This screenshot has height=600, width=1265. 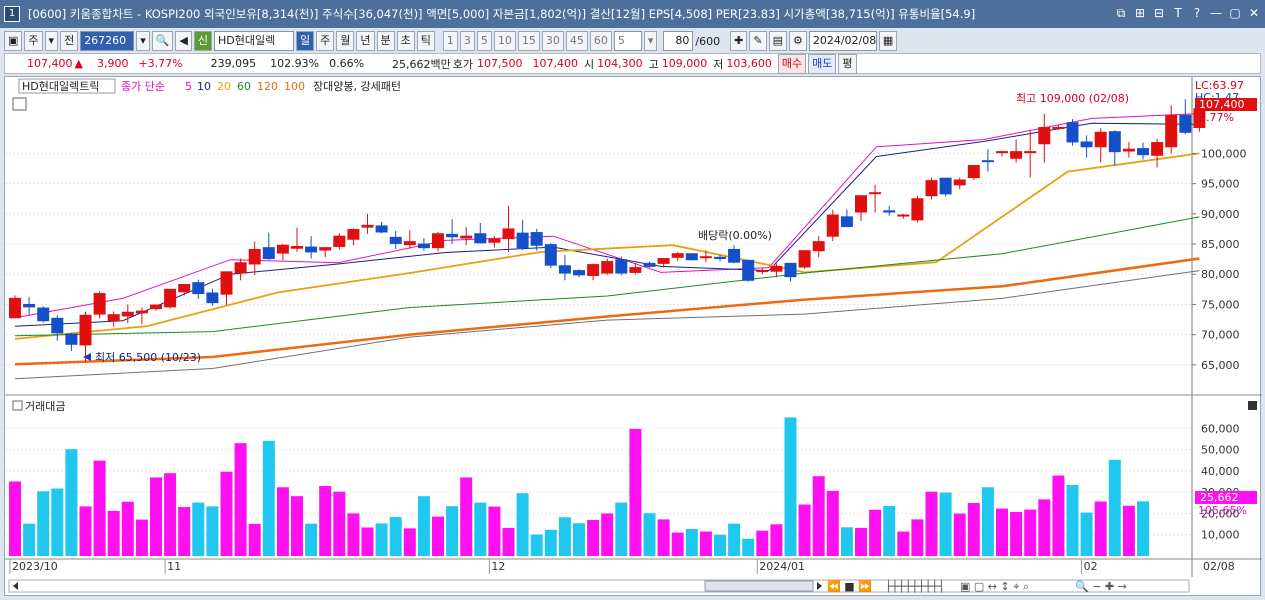 I want to click on app-icon: 1, so click(x=12, y=14).